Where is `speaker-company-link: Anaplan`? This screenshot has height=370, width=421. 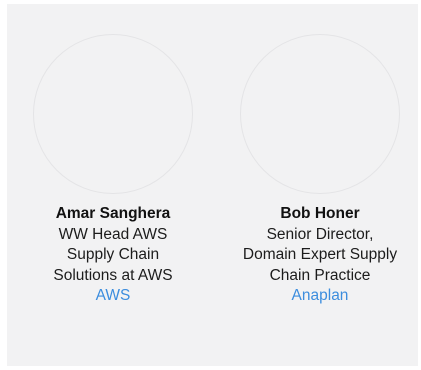 speaker-company-link: Anaplan is located at coordinates (320, 295).